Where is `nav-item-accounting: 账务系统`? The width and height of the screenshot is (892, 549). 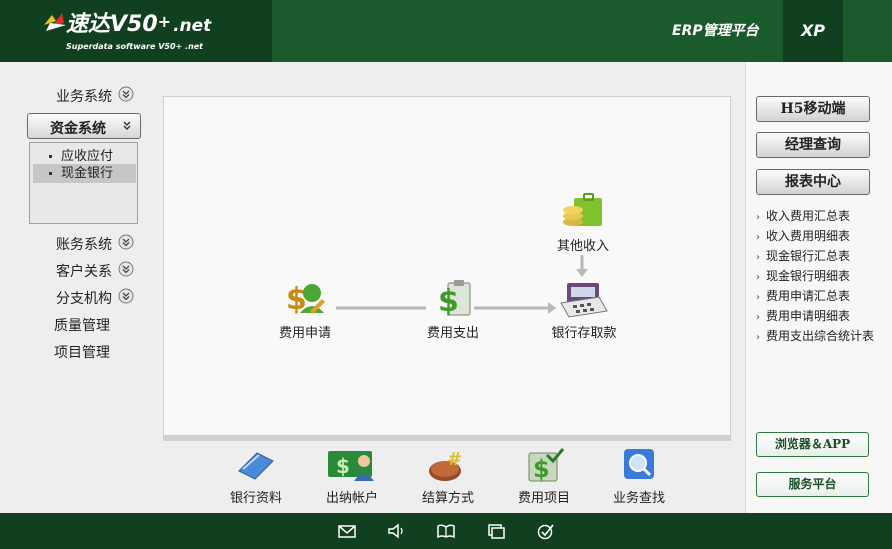 nav-item-accounting: 账务系统 is located at coordinates (76, 242).